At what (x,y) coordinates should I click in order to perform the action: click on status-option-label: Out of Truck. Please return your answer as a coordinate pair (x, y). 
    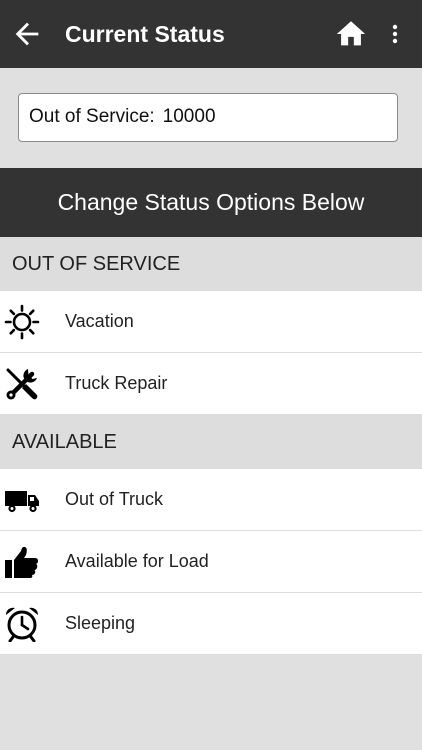
    Looking at the image, I should click on (114, 499).